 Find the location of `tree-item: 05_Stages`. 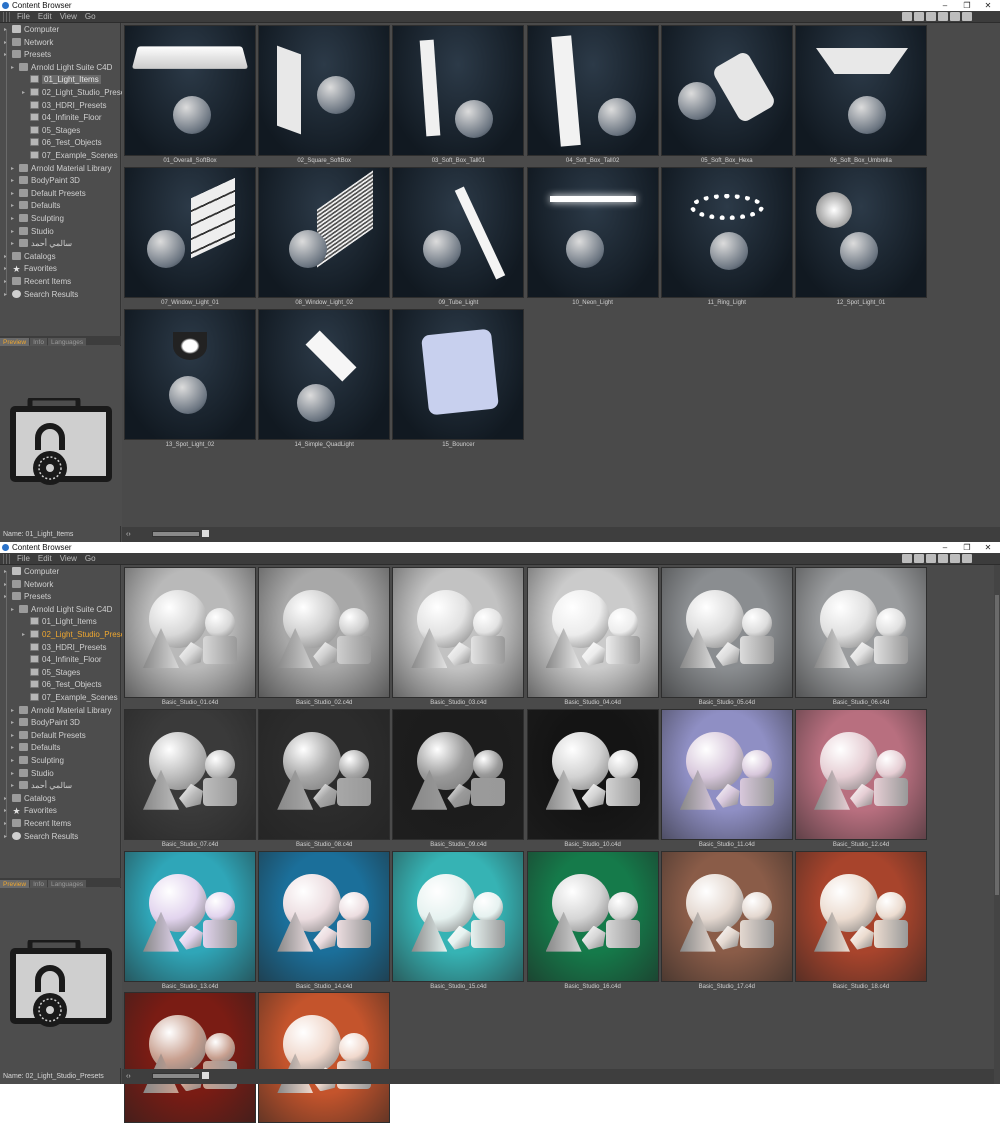

tree-item: 05_Stages is located at coordinates (55, 131).